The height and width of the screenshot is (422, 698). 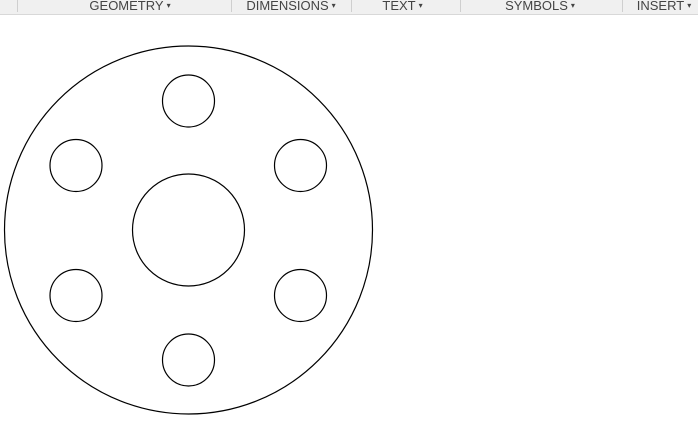 What do you see at coordinates (76, 165) in the screenshot?
I see `bolt-hole-top-left` at bounding box center [76, 165].